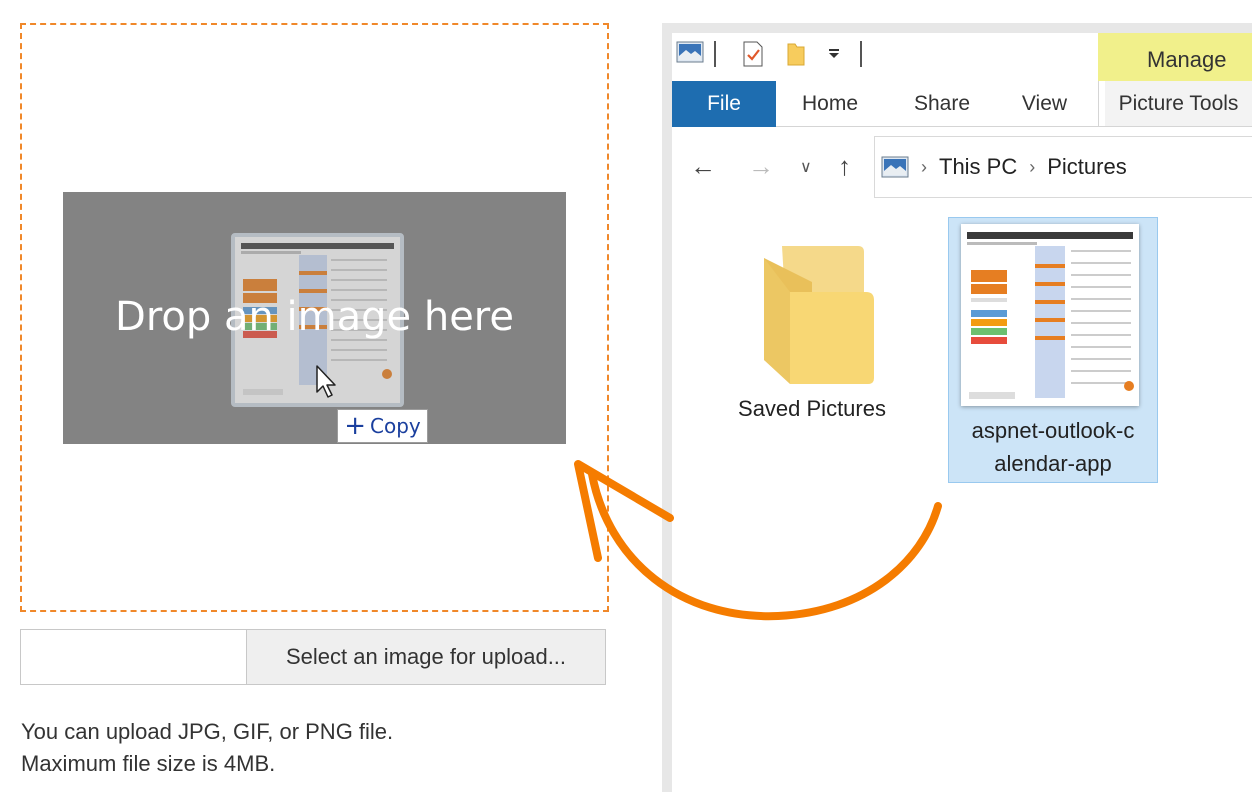 The image size is (1252, 792). I want to click on upload-hint-formats: You can upload JPG, GIF, or PNG file., so click(207, 731).